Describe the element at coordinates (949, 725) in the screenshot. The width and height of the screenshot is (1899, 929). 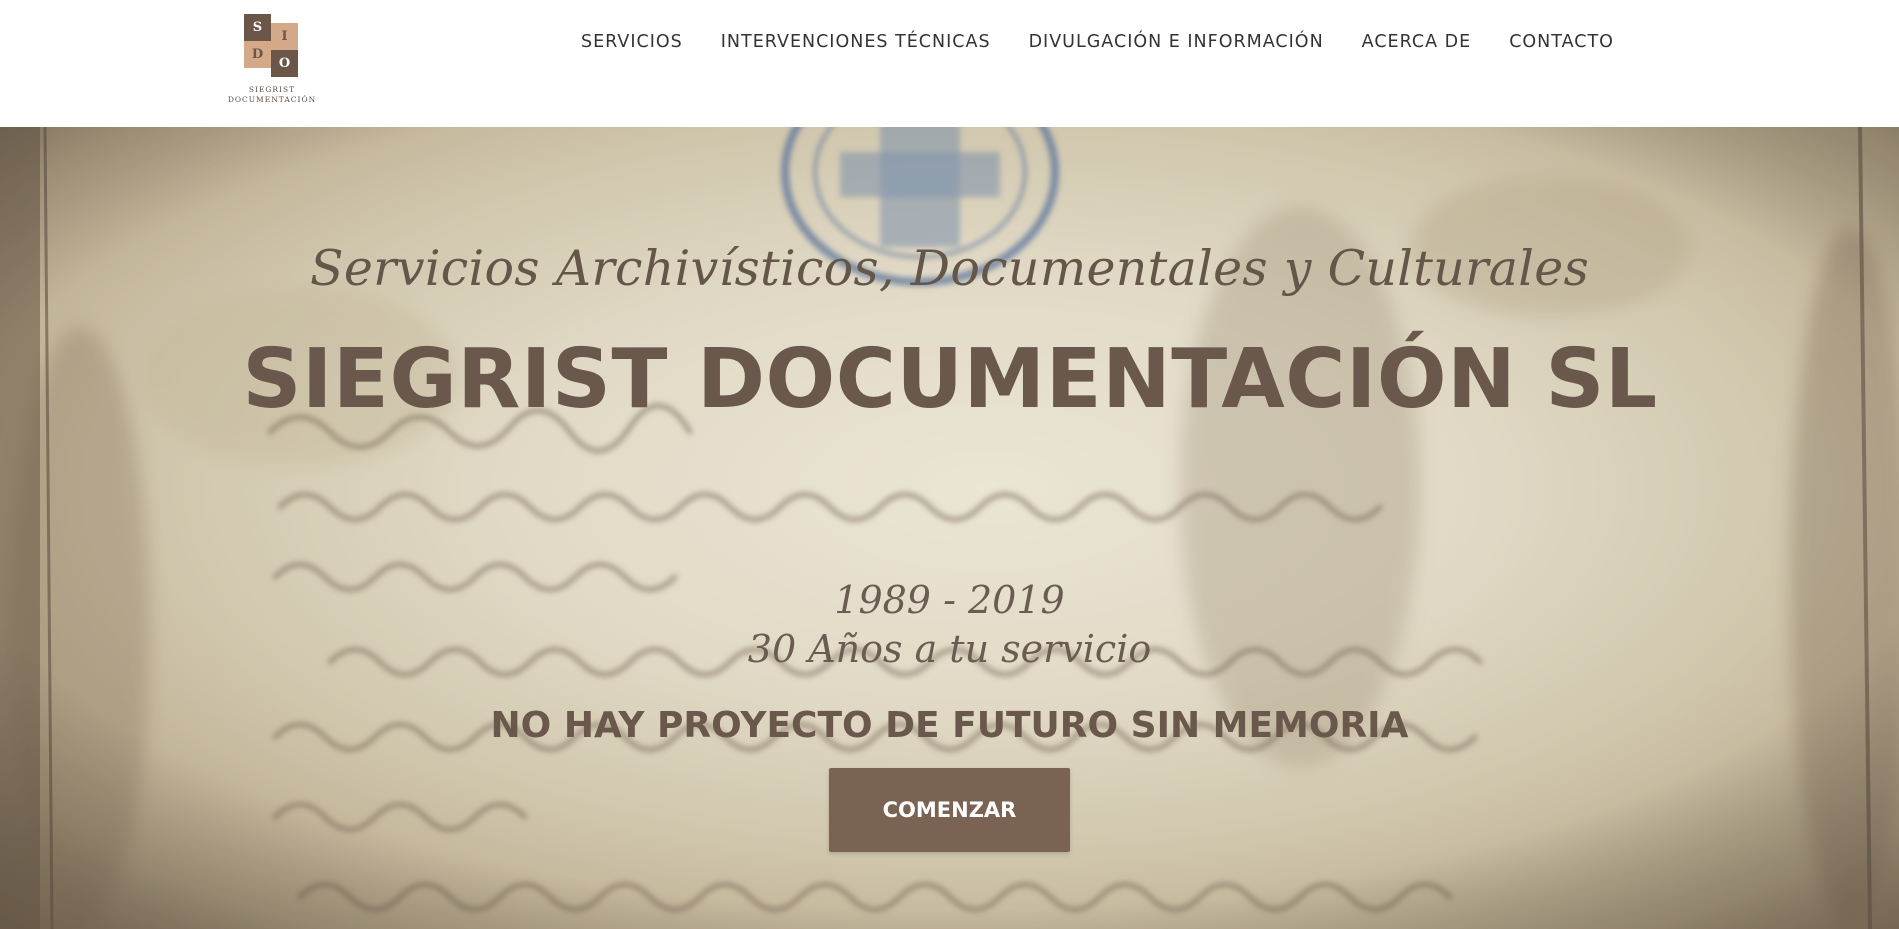
I see `hero-motto: NO HAY PROYECTO DE FUTURO SIN MEMORIA` at that location.